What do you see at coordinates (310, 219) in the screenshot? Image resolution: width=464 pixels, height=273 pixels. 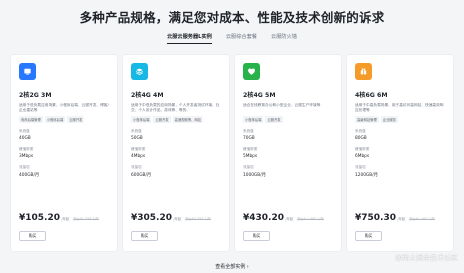 I see `original-price: 原价¥ 1 060.2/年` at bounding box center [310, 219].